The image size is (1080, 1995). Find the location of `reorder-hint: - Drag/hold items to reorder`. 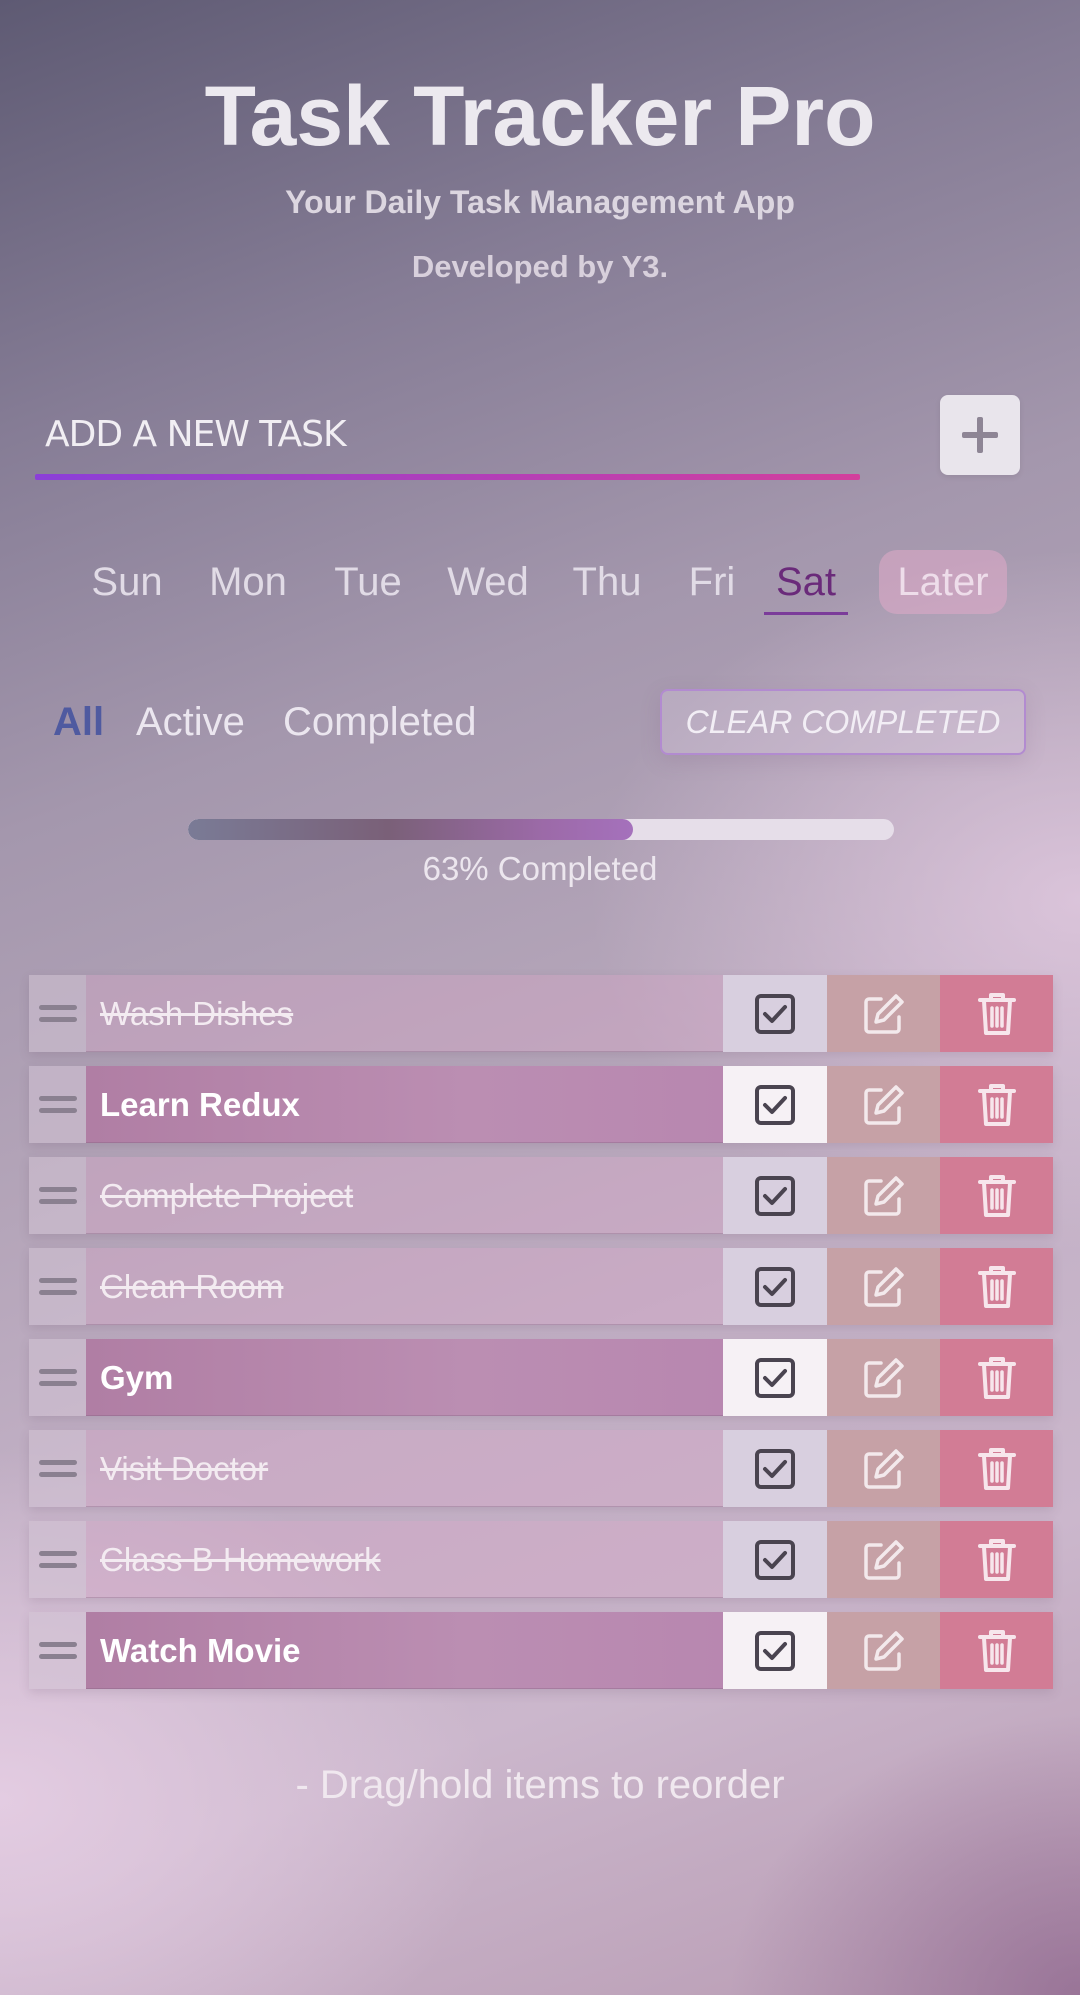

reorder-hint: - Drag/hold items to reorder is located at coordinates (540, 1785).